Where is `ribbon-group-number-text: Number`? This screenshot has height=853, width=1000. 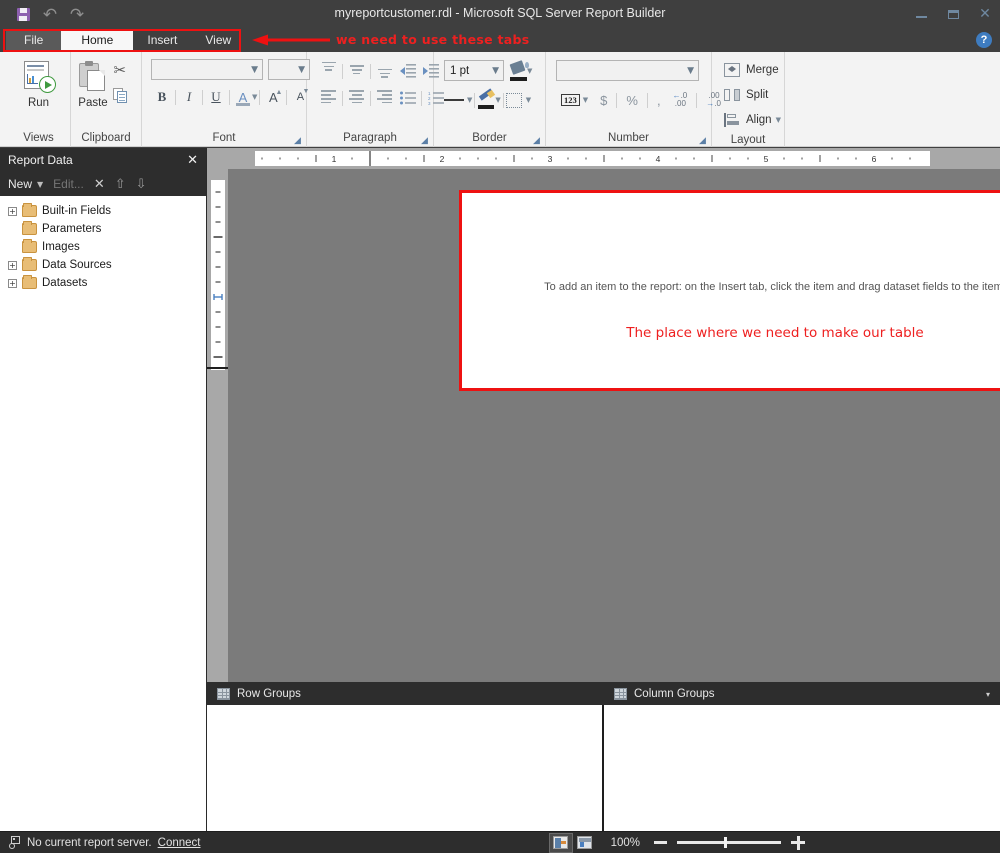 ribbon-group-number-text: Number is located at coordinates (628, 138).